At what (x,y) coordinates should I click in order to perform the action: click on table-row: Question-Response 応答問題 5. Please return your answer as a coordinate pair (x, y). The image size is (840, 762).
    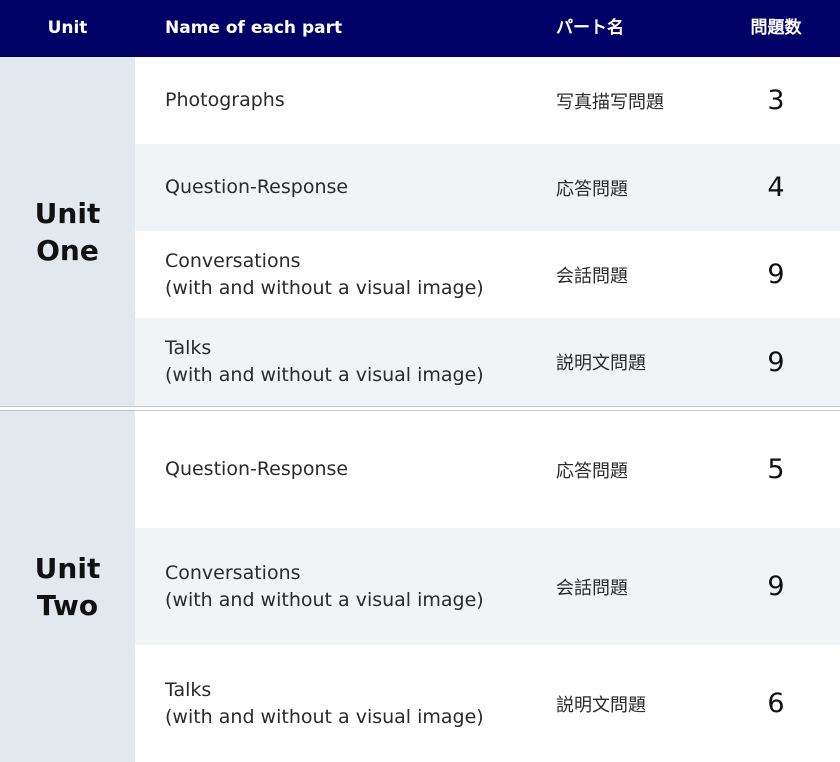
    Looking at the image, I should click on (487, 469).